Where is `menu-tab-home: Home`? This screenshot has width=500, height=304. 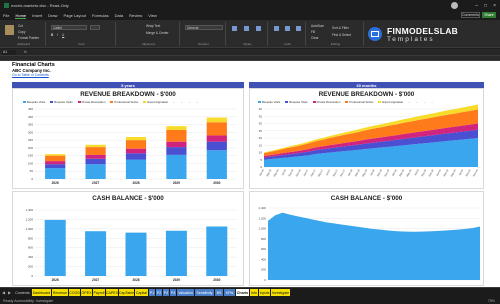
menu-tab-home: Home is located at coordinates (21, 16).